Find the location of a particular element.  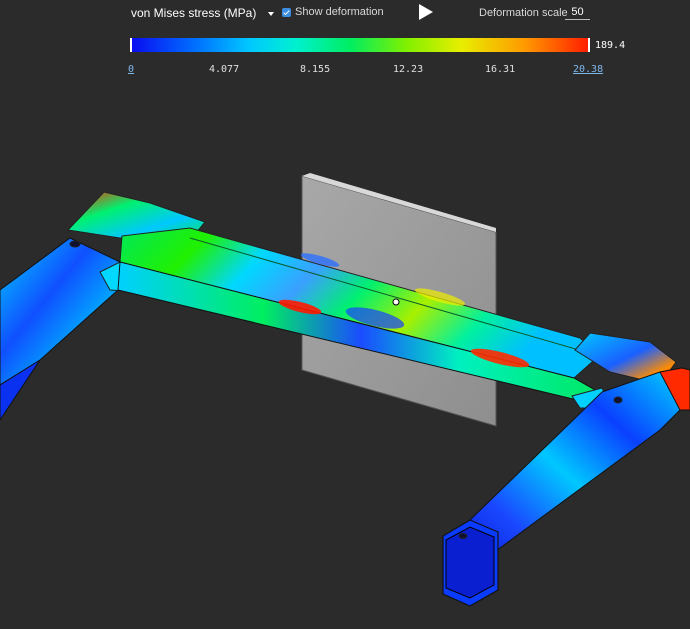

legend-color-bar is located at coordinates (360, 45).